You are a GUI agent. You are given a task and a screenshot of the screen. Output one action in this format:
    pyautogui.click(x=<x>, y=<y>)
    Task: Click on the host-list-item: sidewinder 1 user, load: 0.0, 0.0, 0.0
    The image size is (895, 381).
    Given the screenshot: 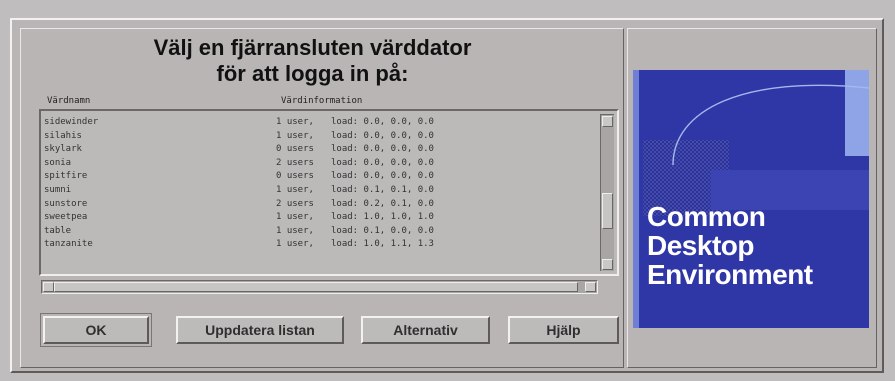 What is the action you would take?
    pyautogui.click(x=319, y=123)
    